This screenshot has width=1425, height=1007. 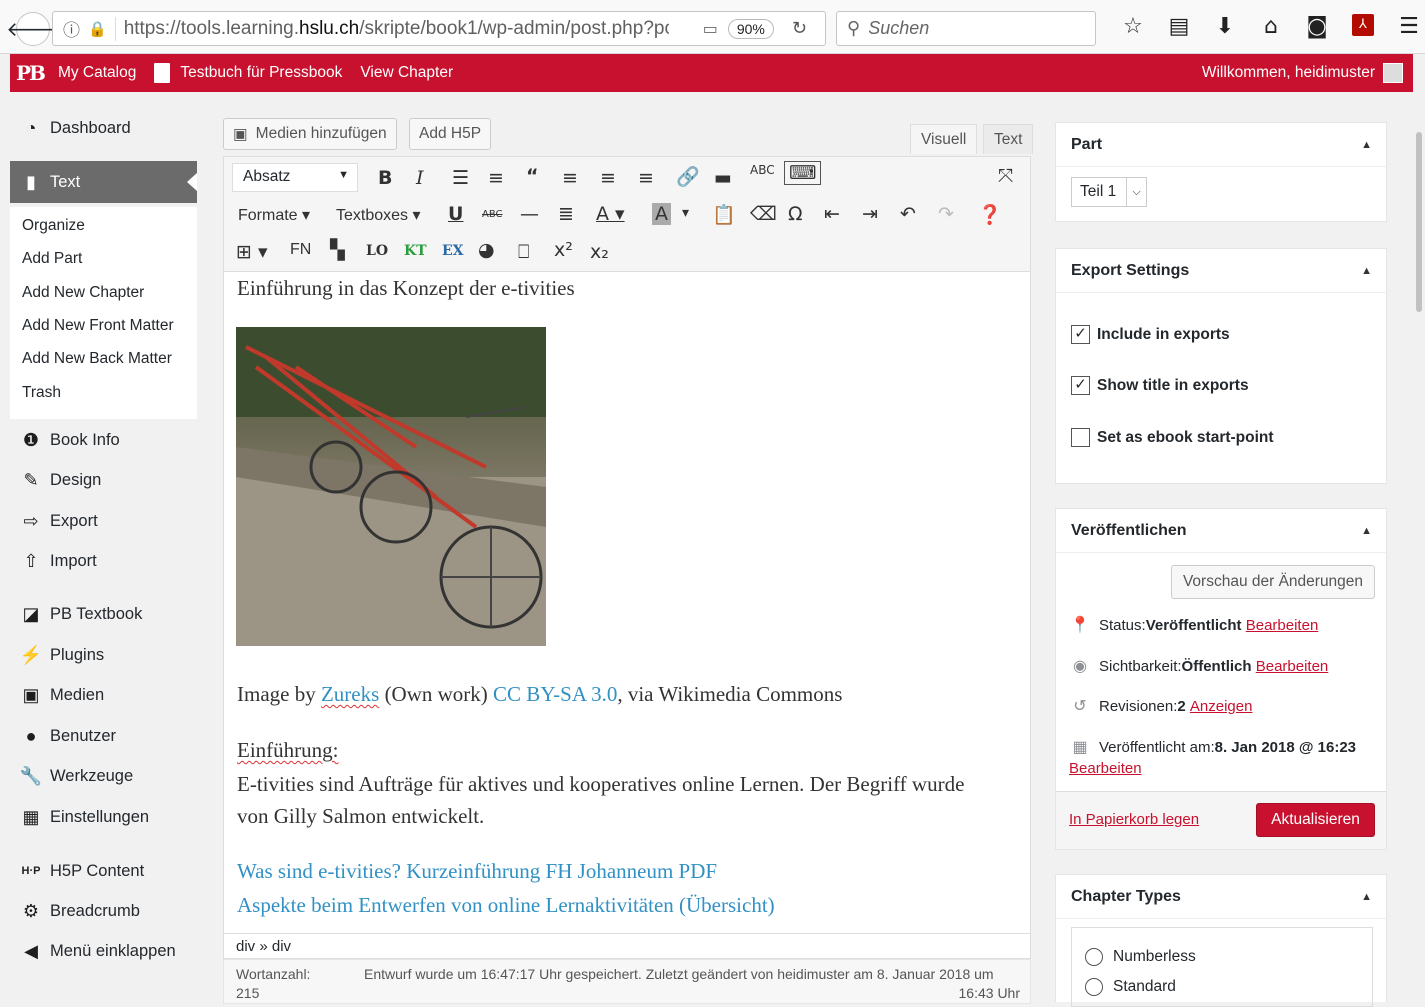 I want to click on submenu-add-new-front-matter: Add New Front Matter, so click(x=98, y=326).